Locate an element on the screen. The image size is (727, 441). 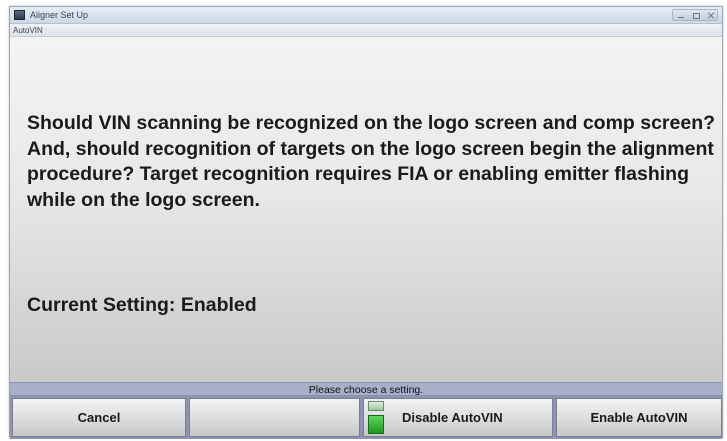
app-icon is located at coordinates (19, 15).